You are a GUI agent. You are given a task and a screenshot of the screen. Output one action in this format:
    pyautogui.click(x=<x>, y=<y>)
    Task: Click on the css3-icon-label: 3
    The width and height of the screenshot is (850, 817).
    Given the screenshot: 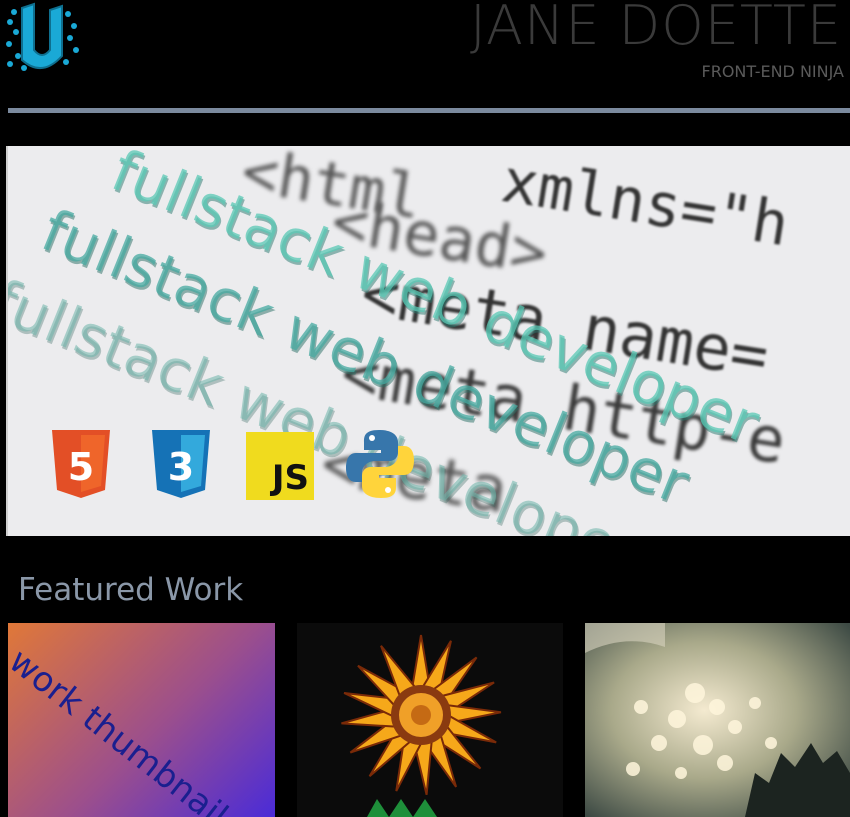 What is the action you would take?
    pyautogui.click(x=181, y=467)
    